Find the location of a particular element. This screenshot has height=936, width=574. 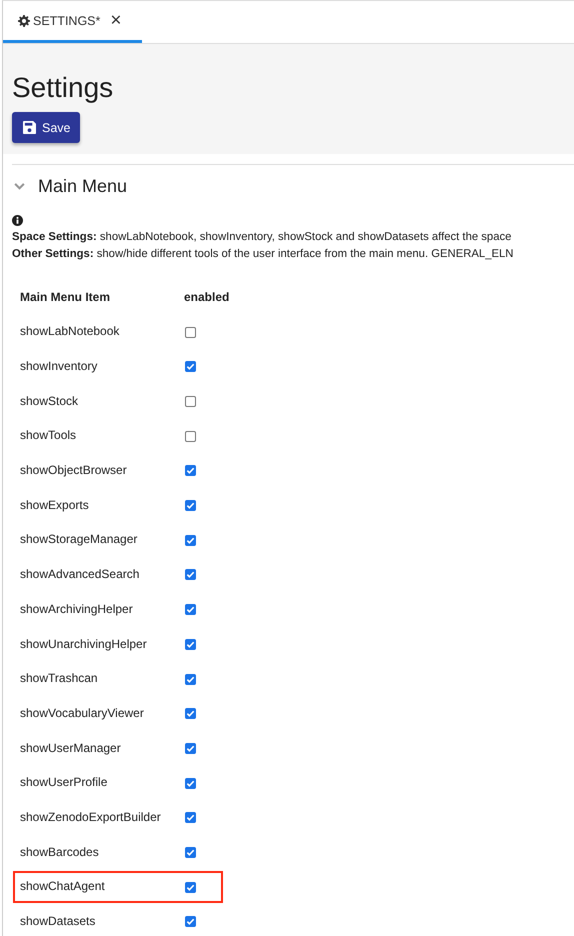

table-cell: showStorageManager is located at coordinates (79, 539).